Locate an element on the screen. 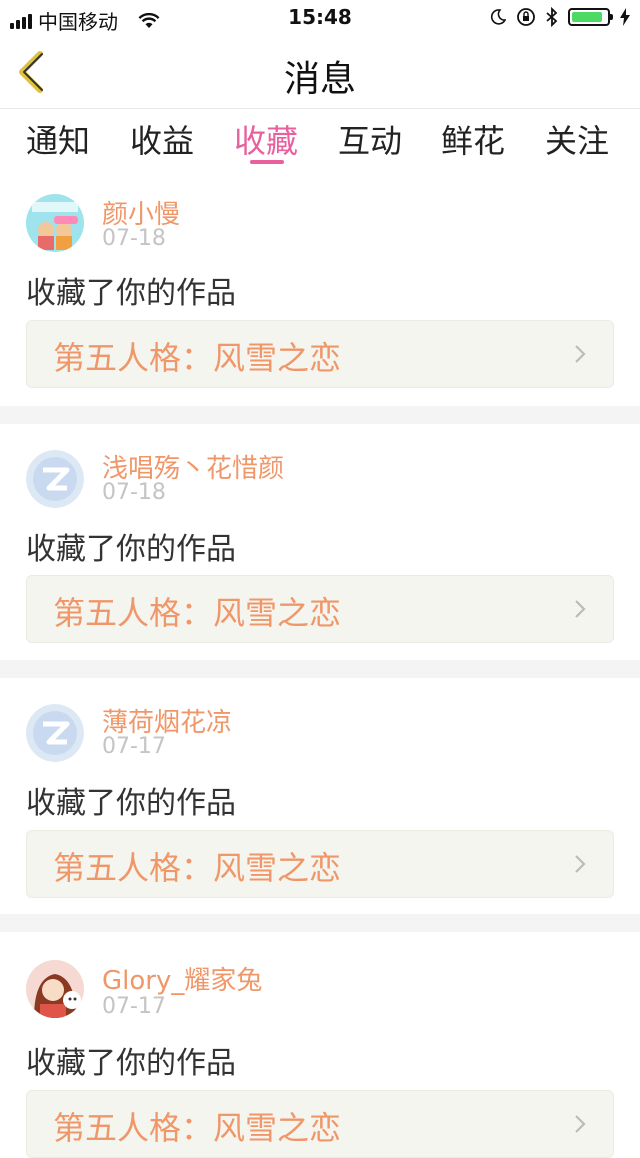 The width and height of the screenshot is (640, 1158). tab-notice: 通知 is located at coordinates (58, 139).